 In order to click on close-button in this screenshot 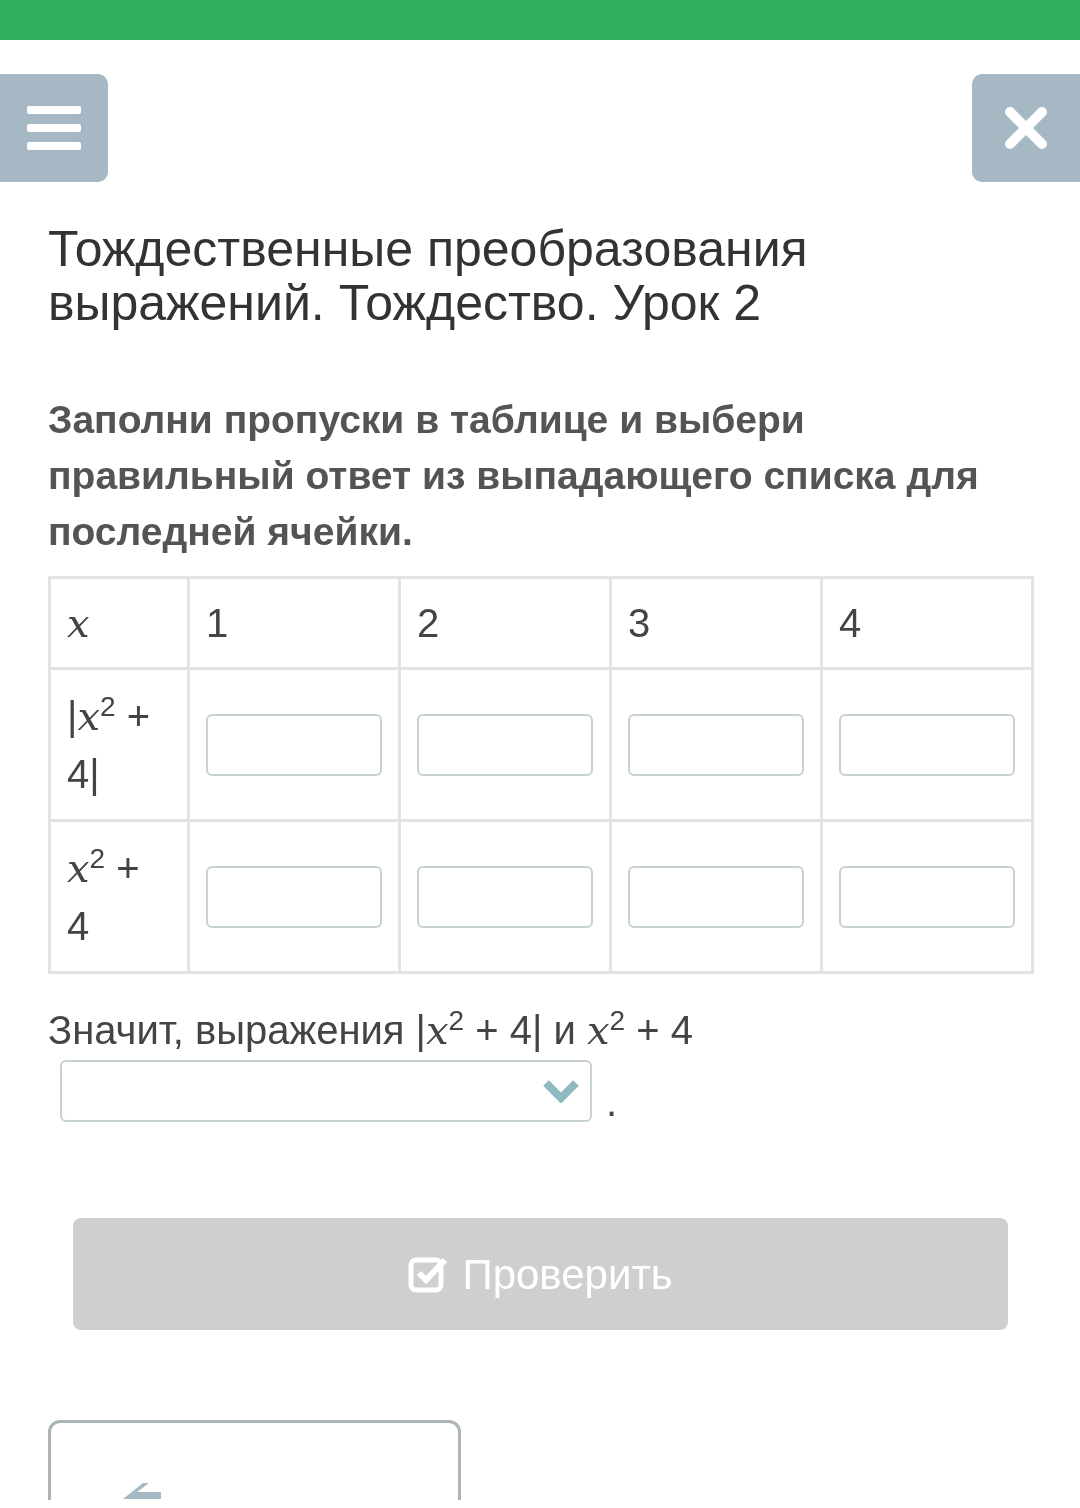, I will do `click(1026, 128)`.